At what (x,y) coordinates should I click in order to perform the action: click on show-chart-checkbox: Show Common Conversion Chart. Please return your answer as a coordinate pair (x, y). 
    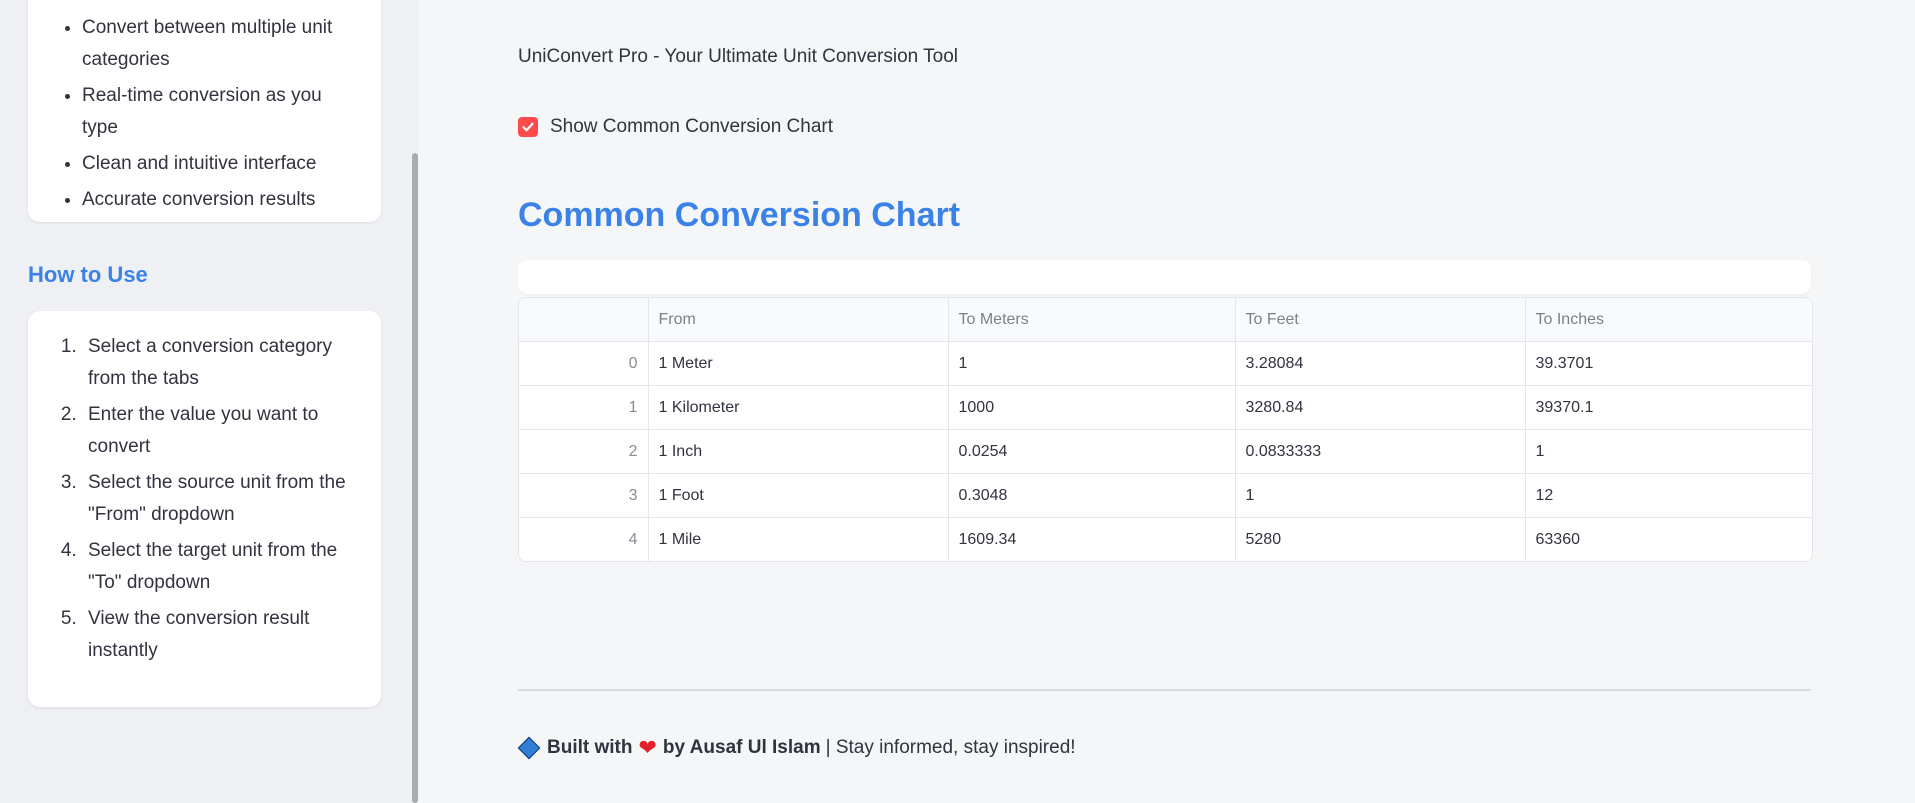
    Looking at the image, I should click on (675, 127).